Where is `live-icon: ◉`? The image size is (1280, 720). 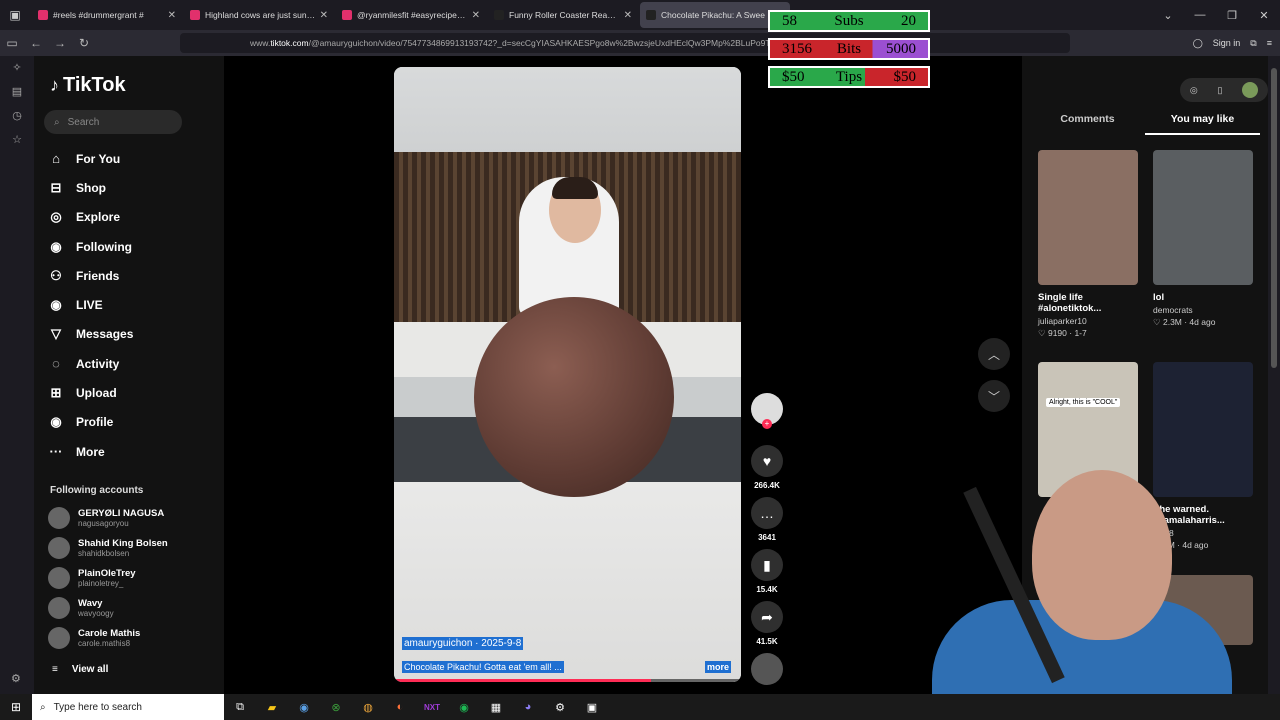 live-icon: ◉ is located at coordinates (56, 305).